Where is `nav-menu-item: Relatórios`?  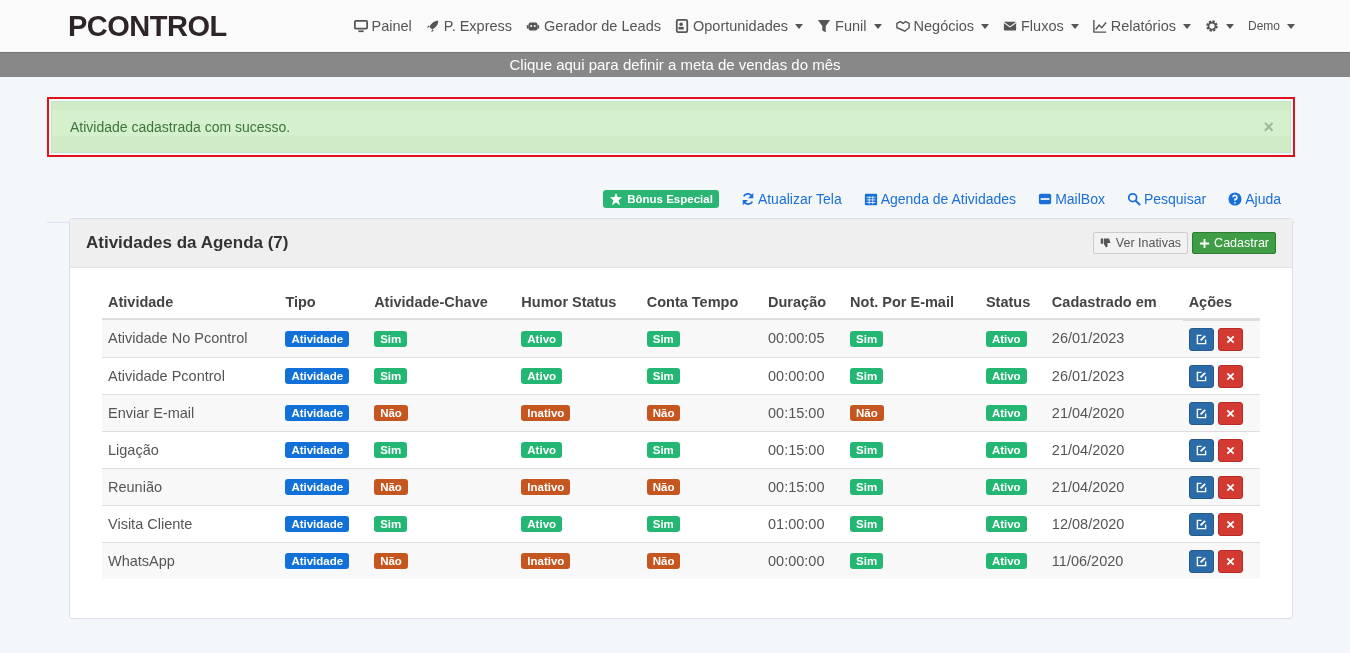
nav-menu-item: Relatórios is located at coordinates (1141, 26).